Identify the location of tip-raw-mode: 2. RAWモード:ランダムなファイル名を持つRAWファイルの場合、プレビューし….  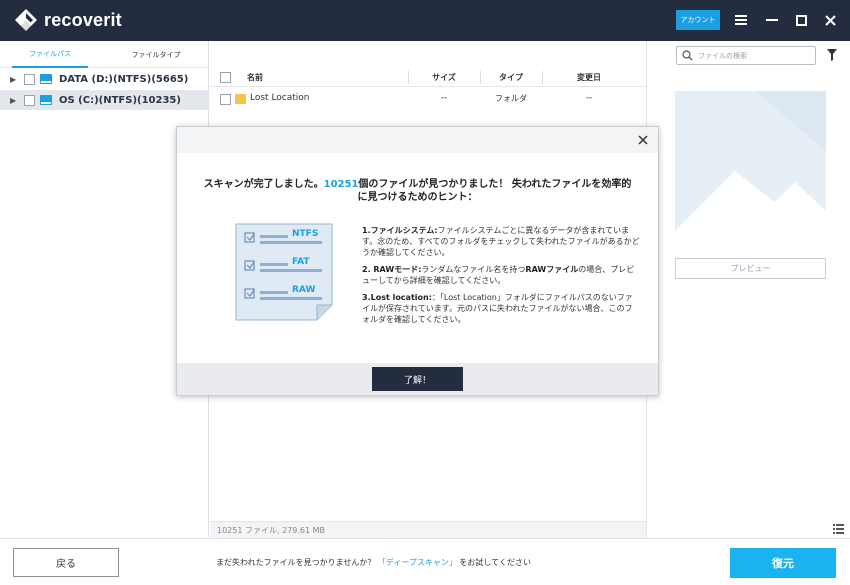
(501, 275).